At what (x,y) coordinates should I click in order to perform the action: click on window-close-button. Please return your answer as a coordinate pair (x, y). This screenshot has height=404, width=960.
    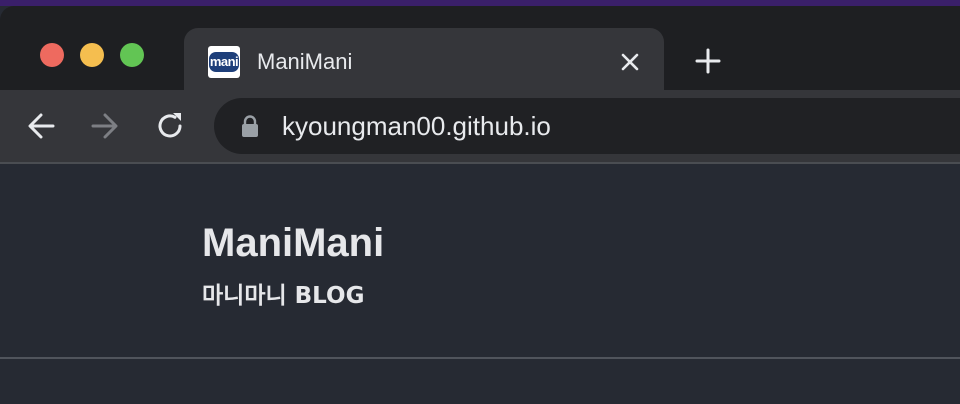
    Looking at the image, I should click on (52, 55).